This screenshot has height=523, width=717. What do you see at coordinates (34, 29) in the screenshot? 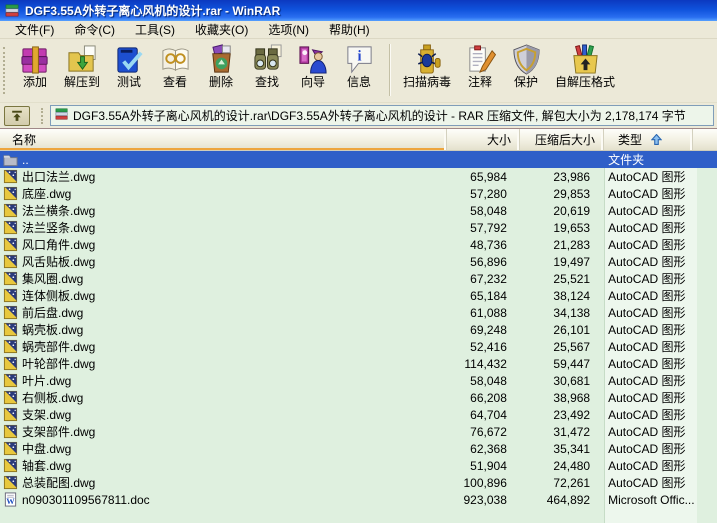
I see `menu-item: 文件(F)` at bounding box center [34, 29].